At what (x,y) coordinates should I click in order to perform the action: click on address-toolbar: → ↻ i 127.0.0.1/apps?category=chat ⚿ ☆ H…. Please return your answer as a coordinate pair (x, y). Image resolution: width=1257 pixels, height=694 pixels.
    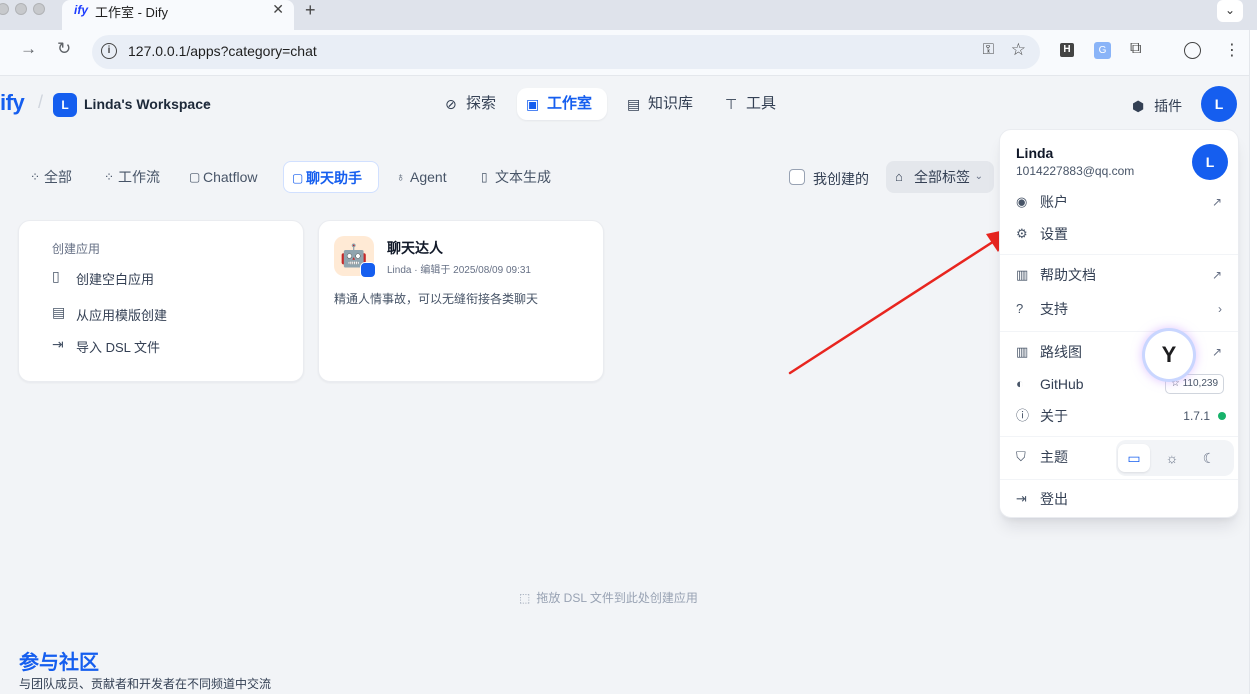
    Looking at the image, I should click on (628, 53).